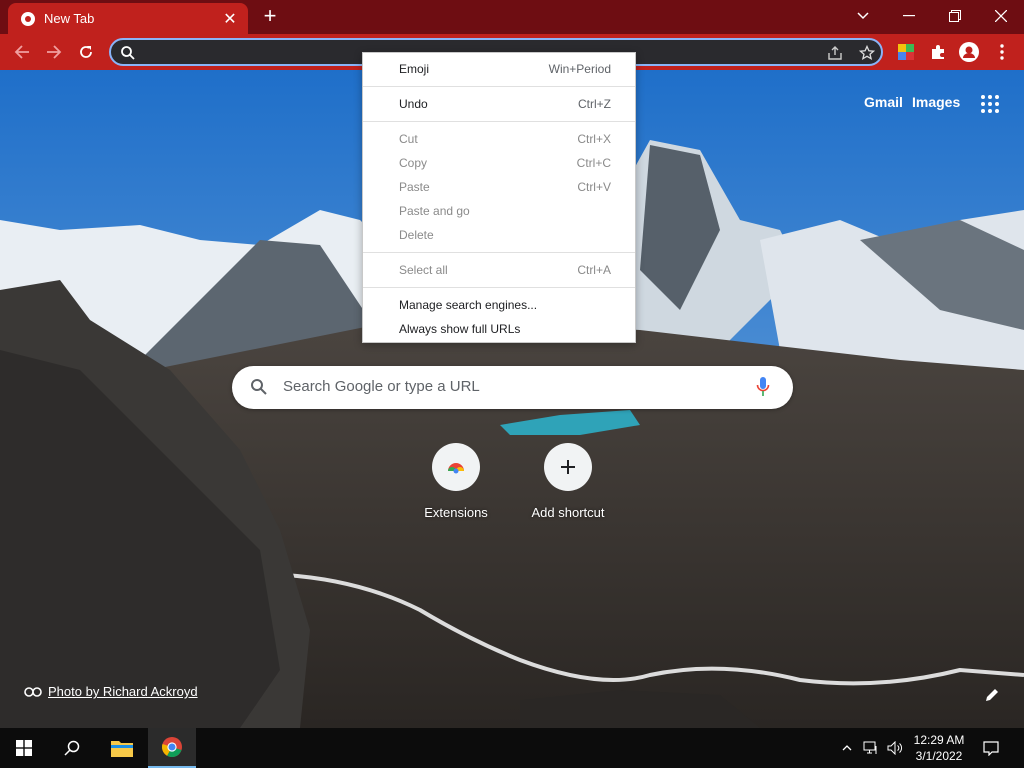  I want to click on customize-pencil-icon, so click(992, 695).